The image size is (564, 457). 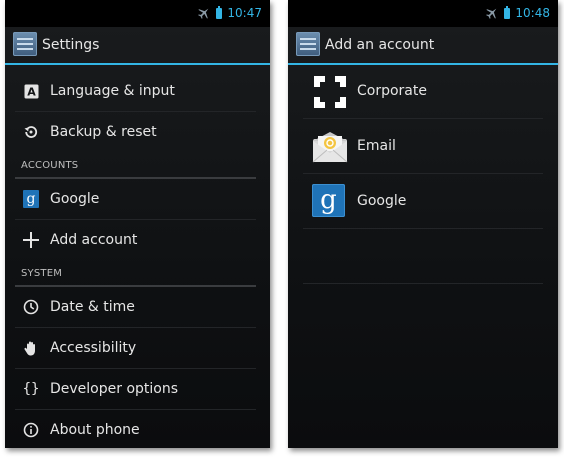 I want to click on page-title: Settings, so click(x=71, y=45).